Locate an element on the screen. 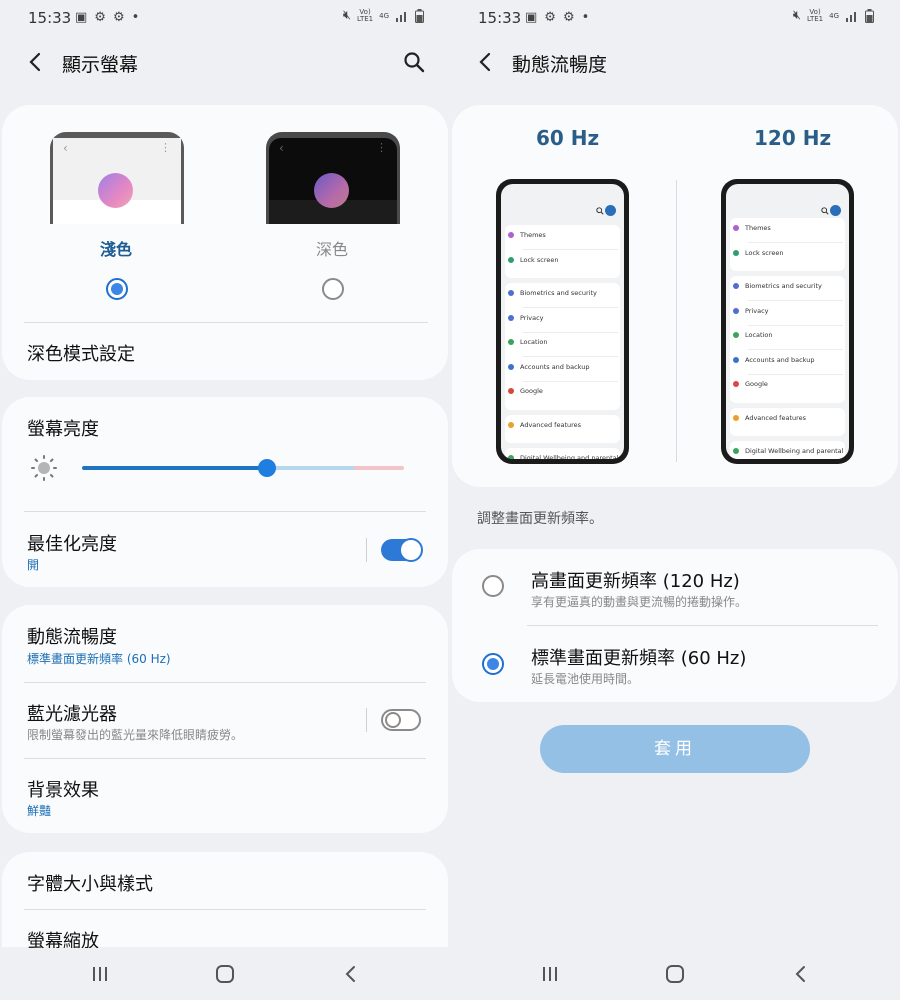 The image size is (900, 1000). page-title: 動態流暢度 is located at coordinates (560, 65).